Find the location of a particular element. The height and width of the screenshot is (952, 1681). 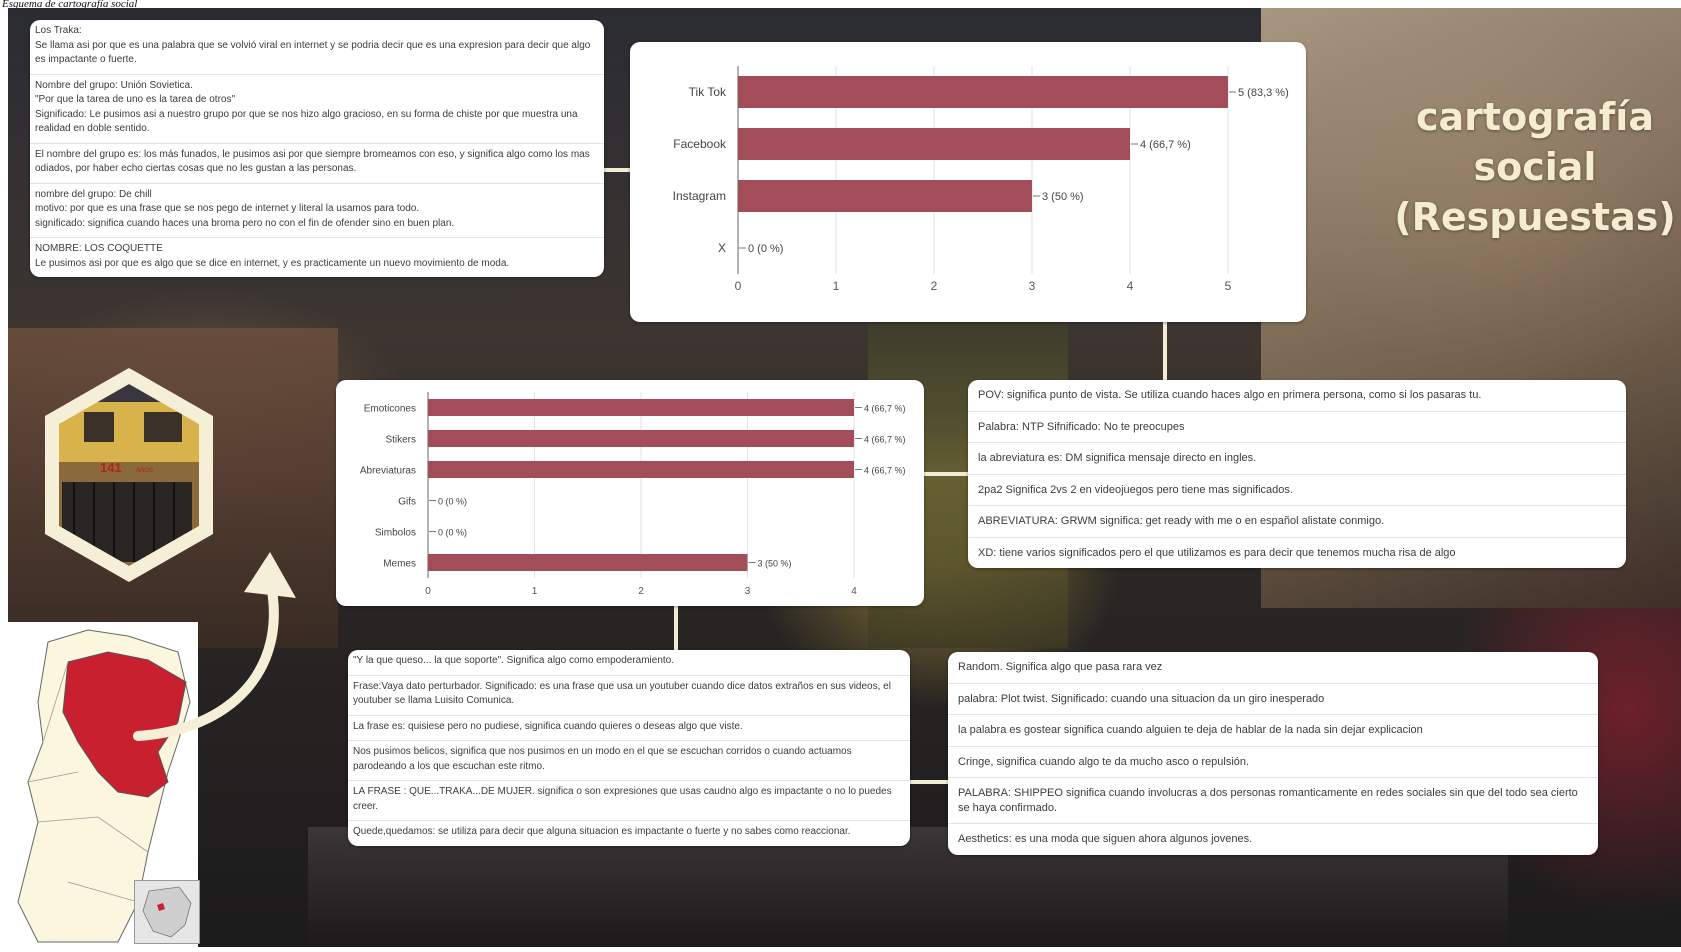

category-label: Memes is located at coordinates (399, 564).